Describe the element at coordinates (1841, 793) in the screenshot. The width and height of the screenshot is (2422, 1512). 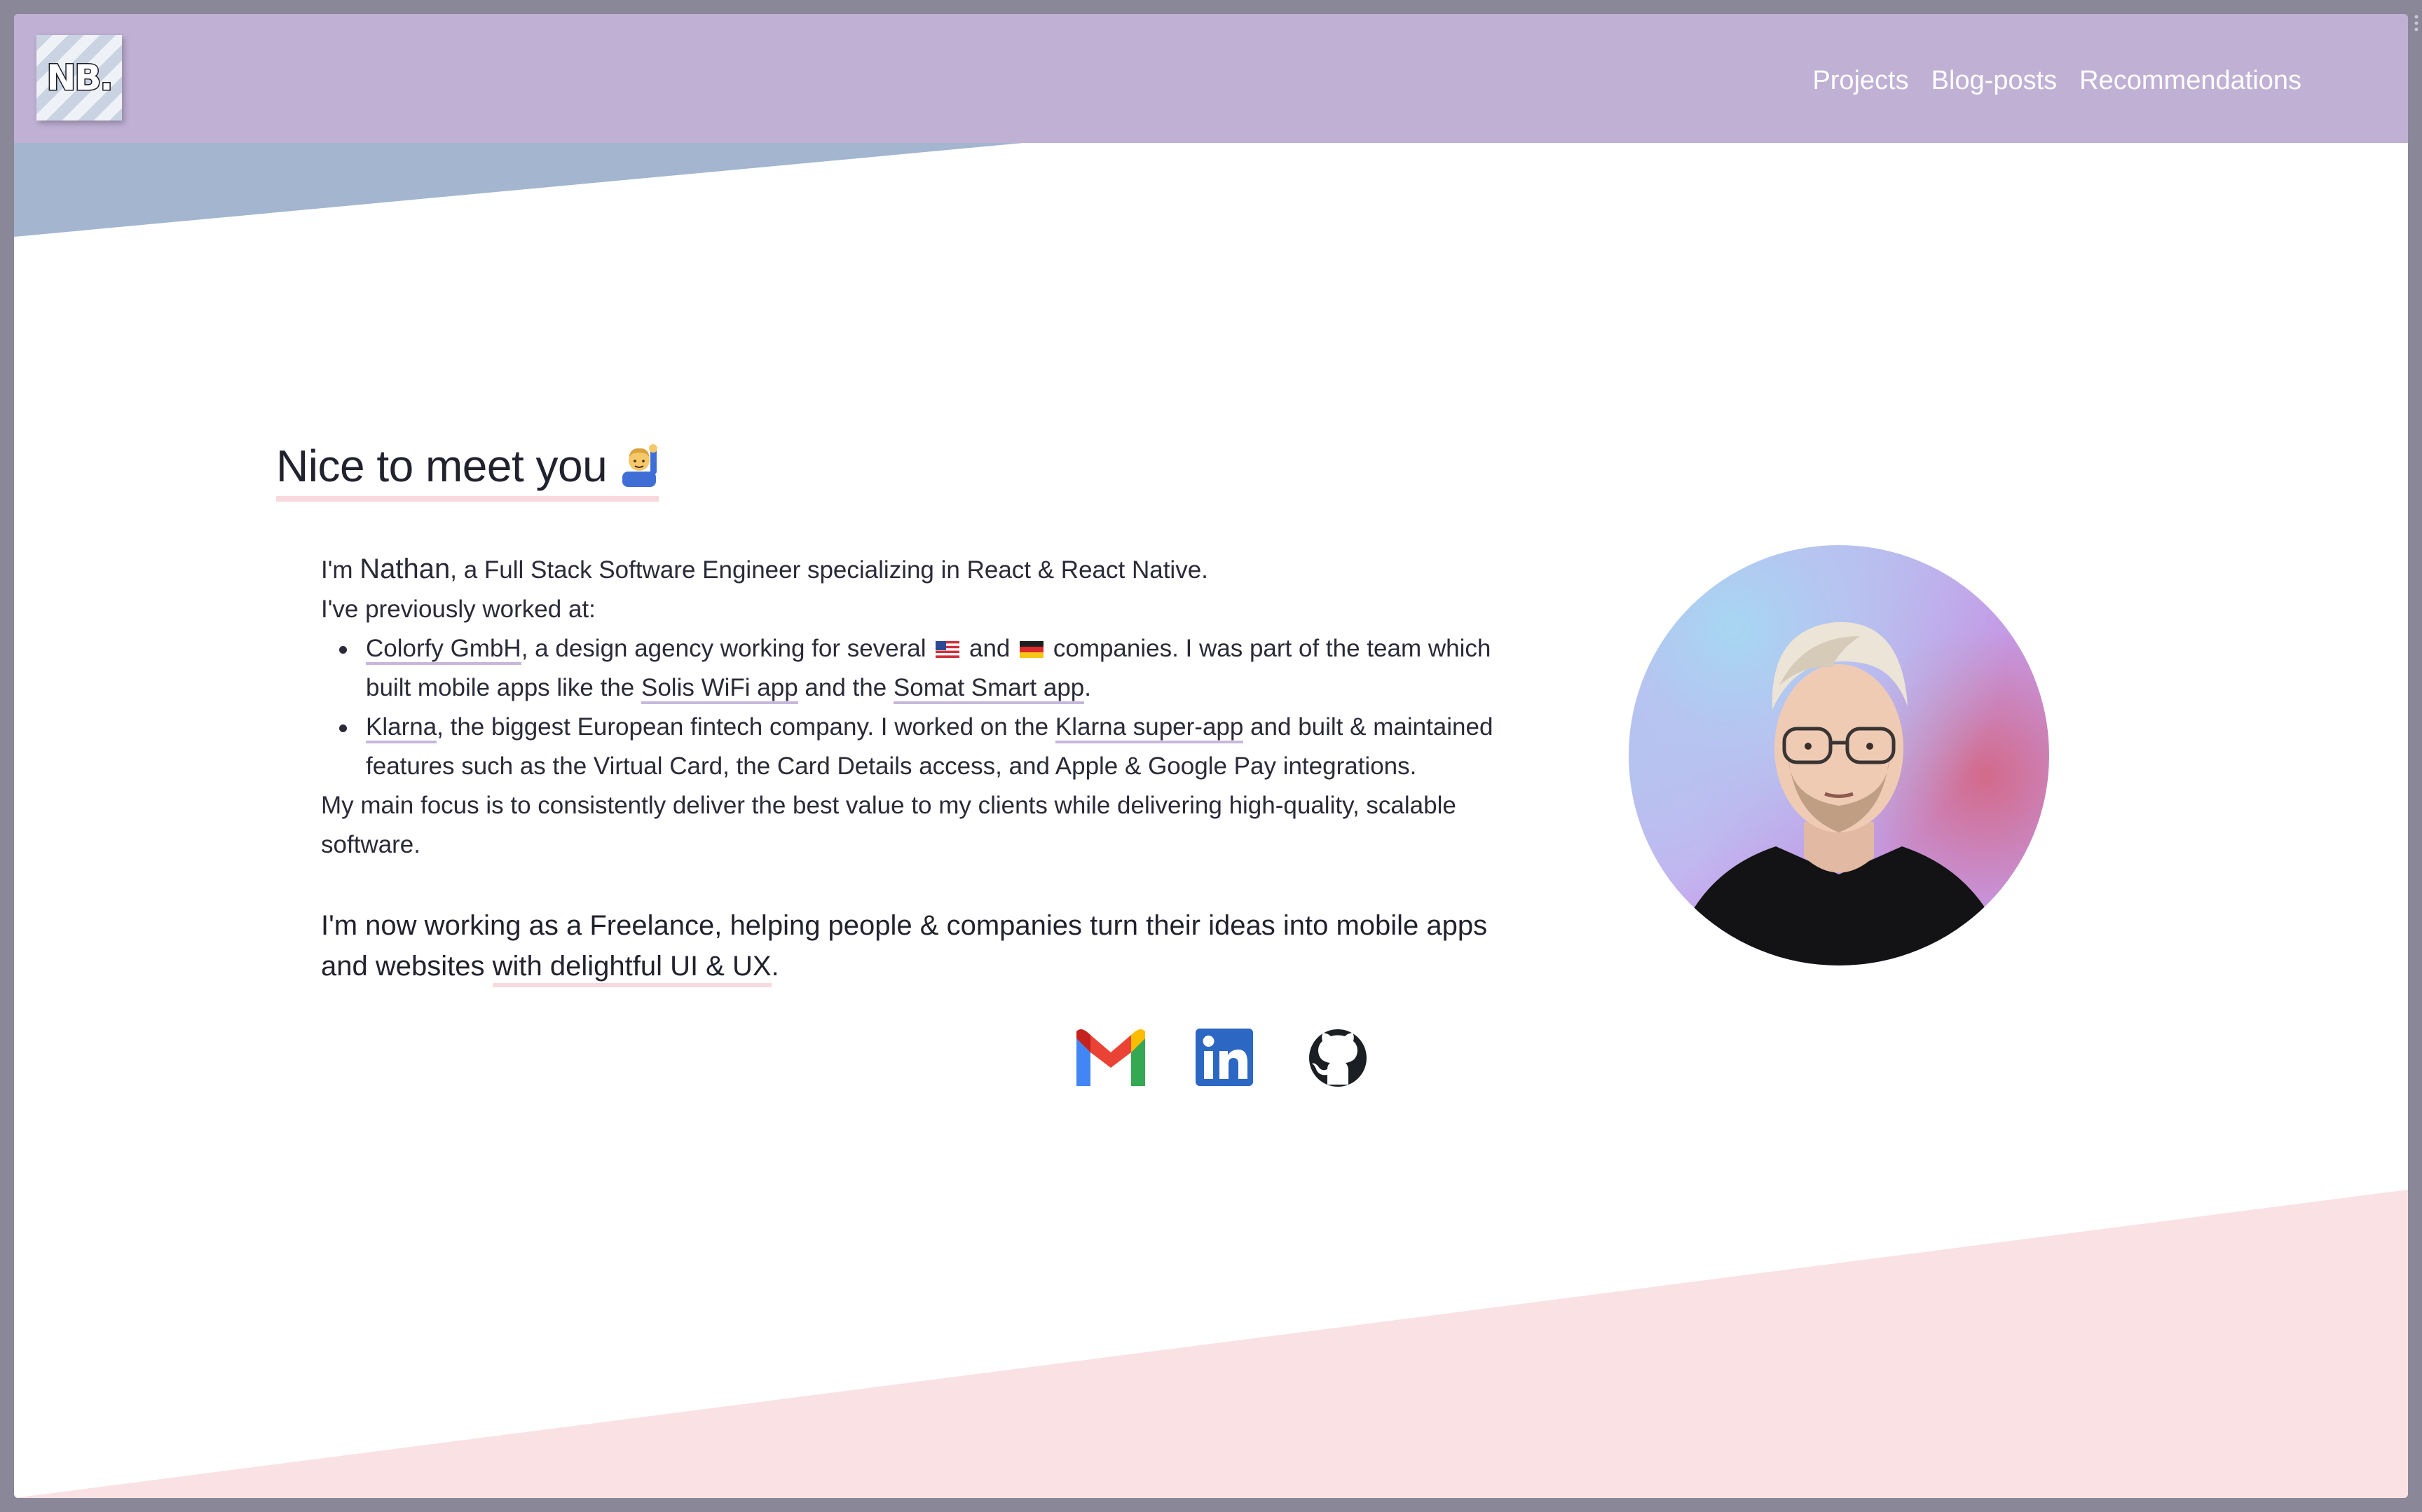
I see `profile-photo-illustration` at that location.